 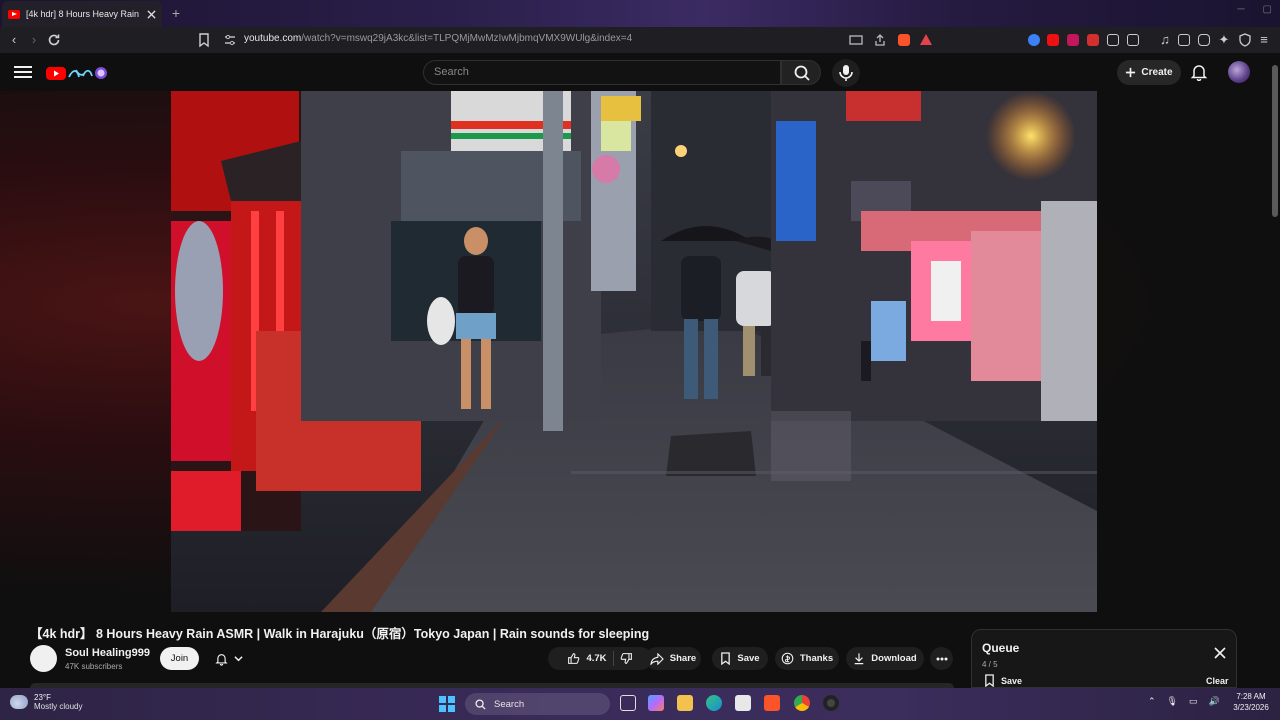 What do you see at coordinates (1267, 9) in the screenshot?
I see `maximize-icon: ▢` at bounding box center [1267, 9].